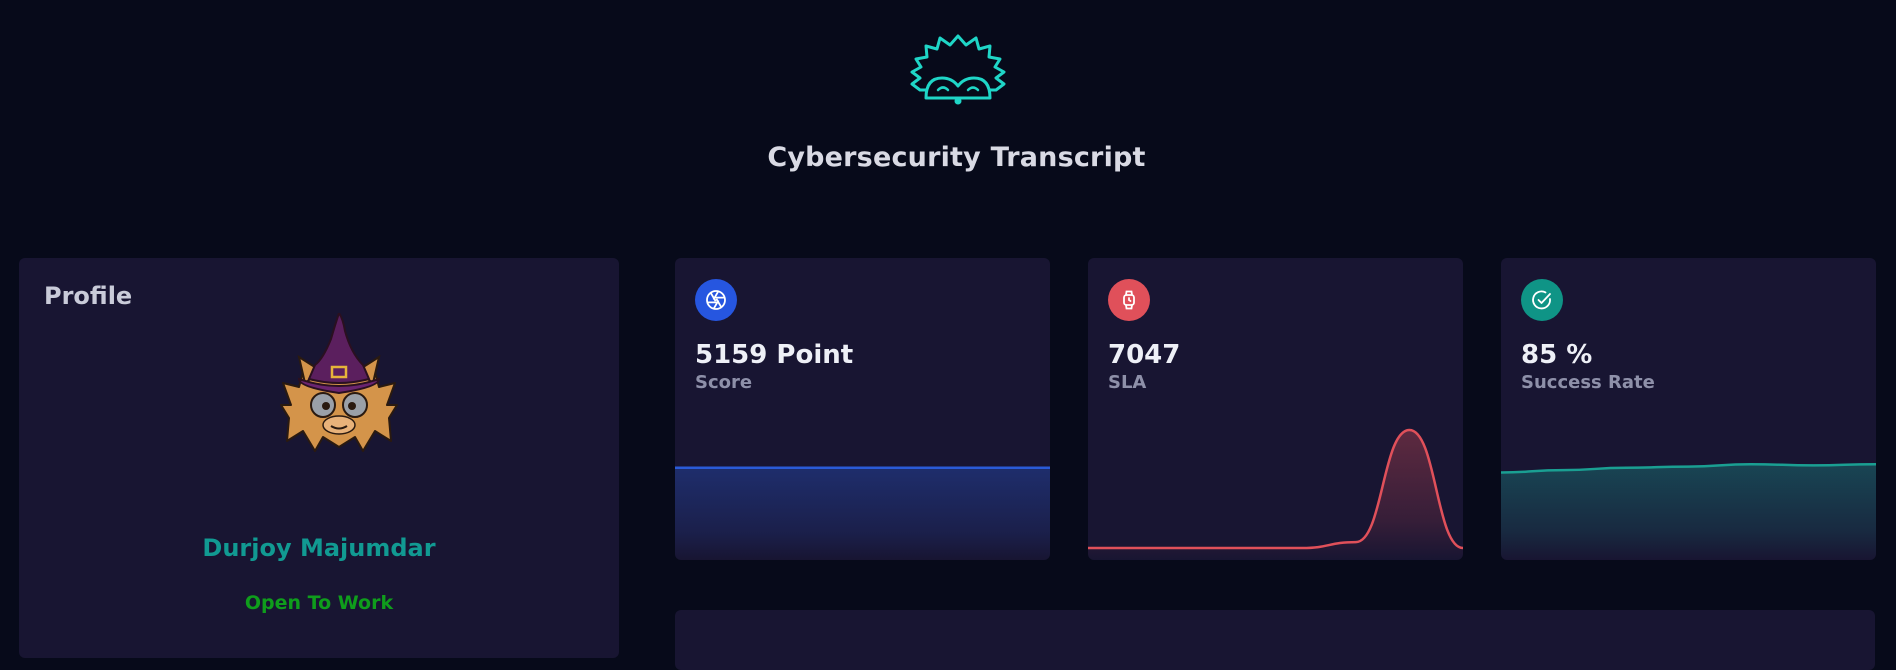 The height and width of the screenshot is (670, 1896). Describe the element at coordinates (1542, 300) in the screenshot. I see `check-circle-icon` at that location.